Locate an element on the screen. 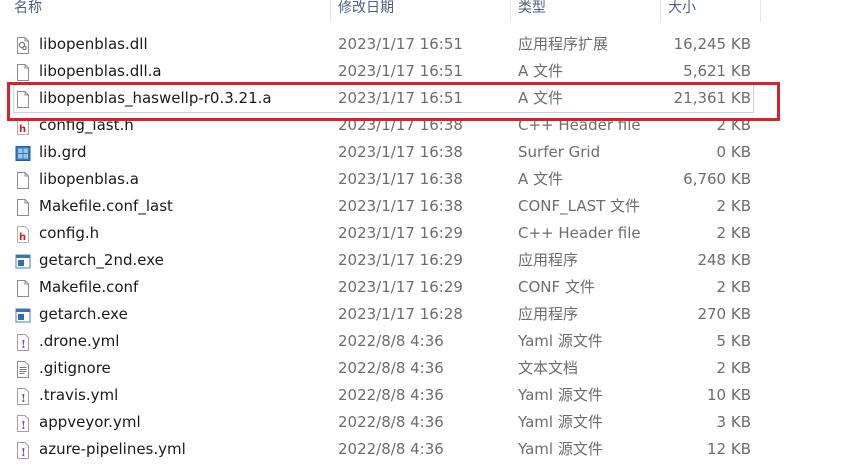 This screenshot has width=857, height=476. column-header-bar: 名称 修改日期 类型 大小 is located at coordinates (428, 11).